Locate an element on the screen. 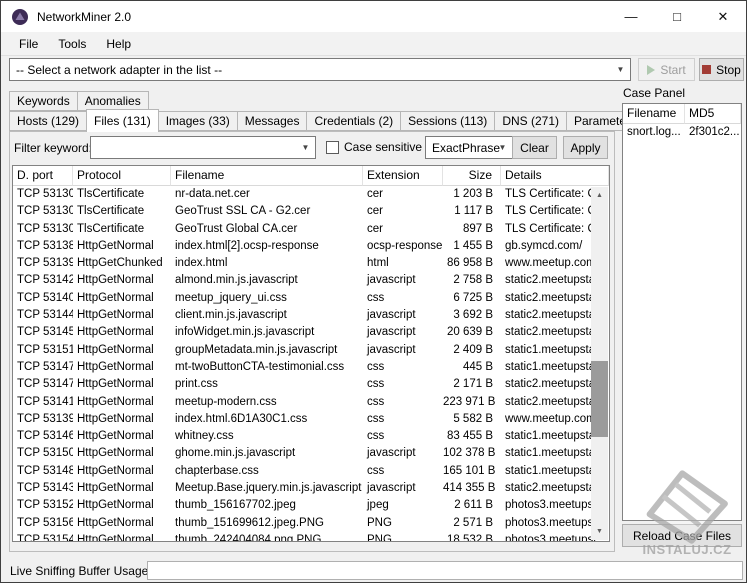 This screenshot has width=747, height=583. case-list-header: Filename MD5 is located at coordinates (682, 114).